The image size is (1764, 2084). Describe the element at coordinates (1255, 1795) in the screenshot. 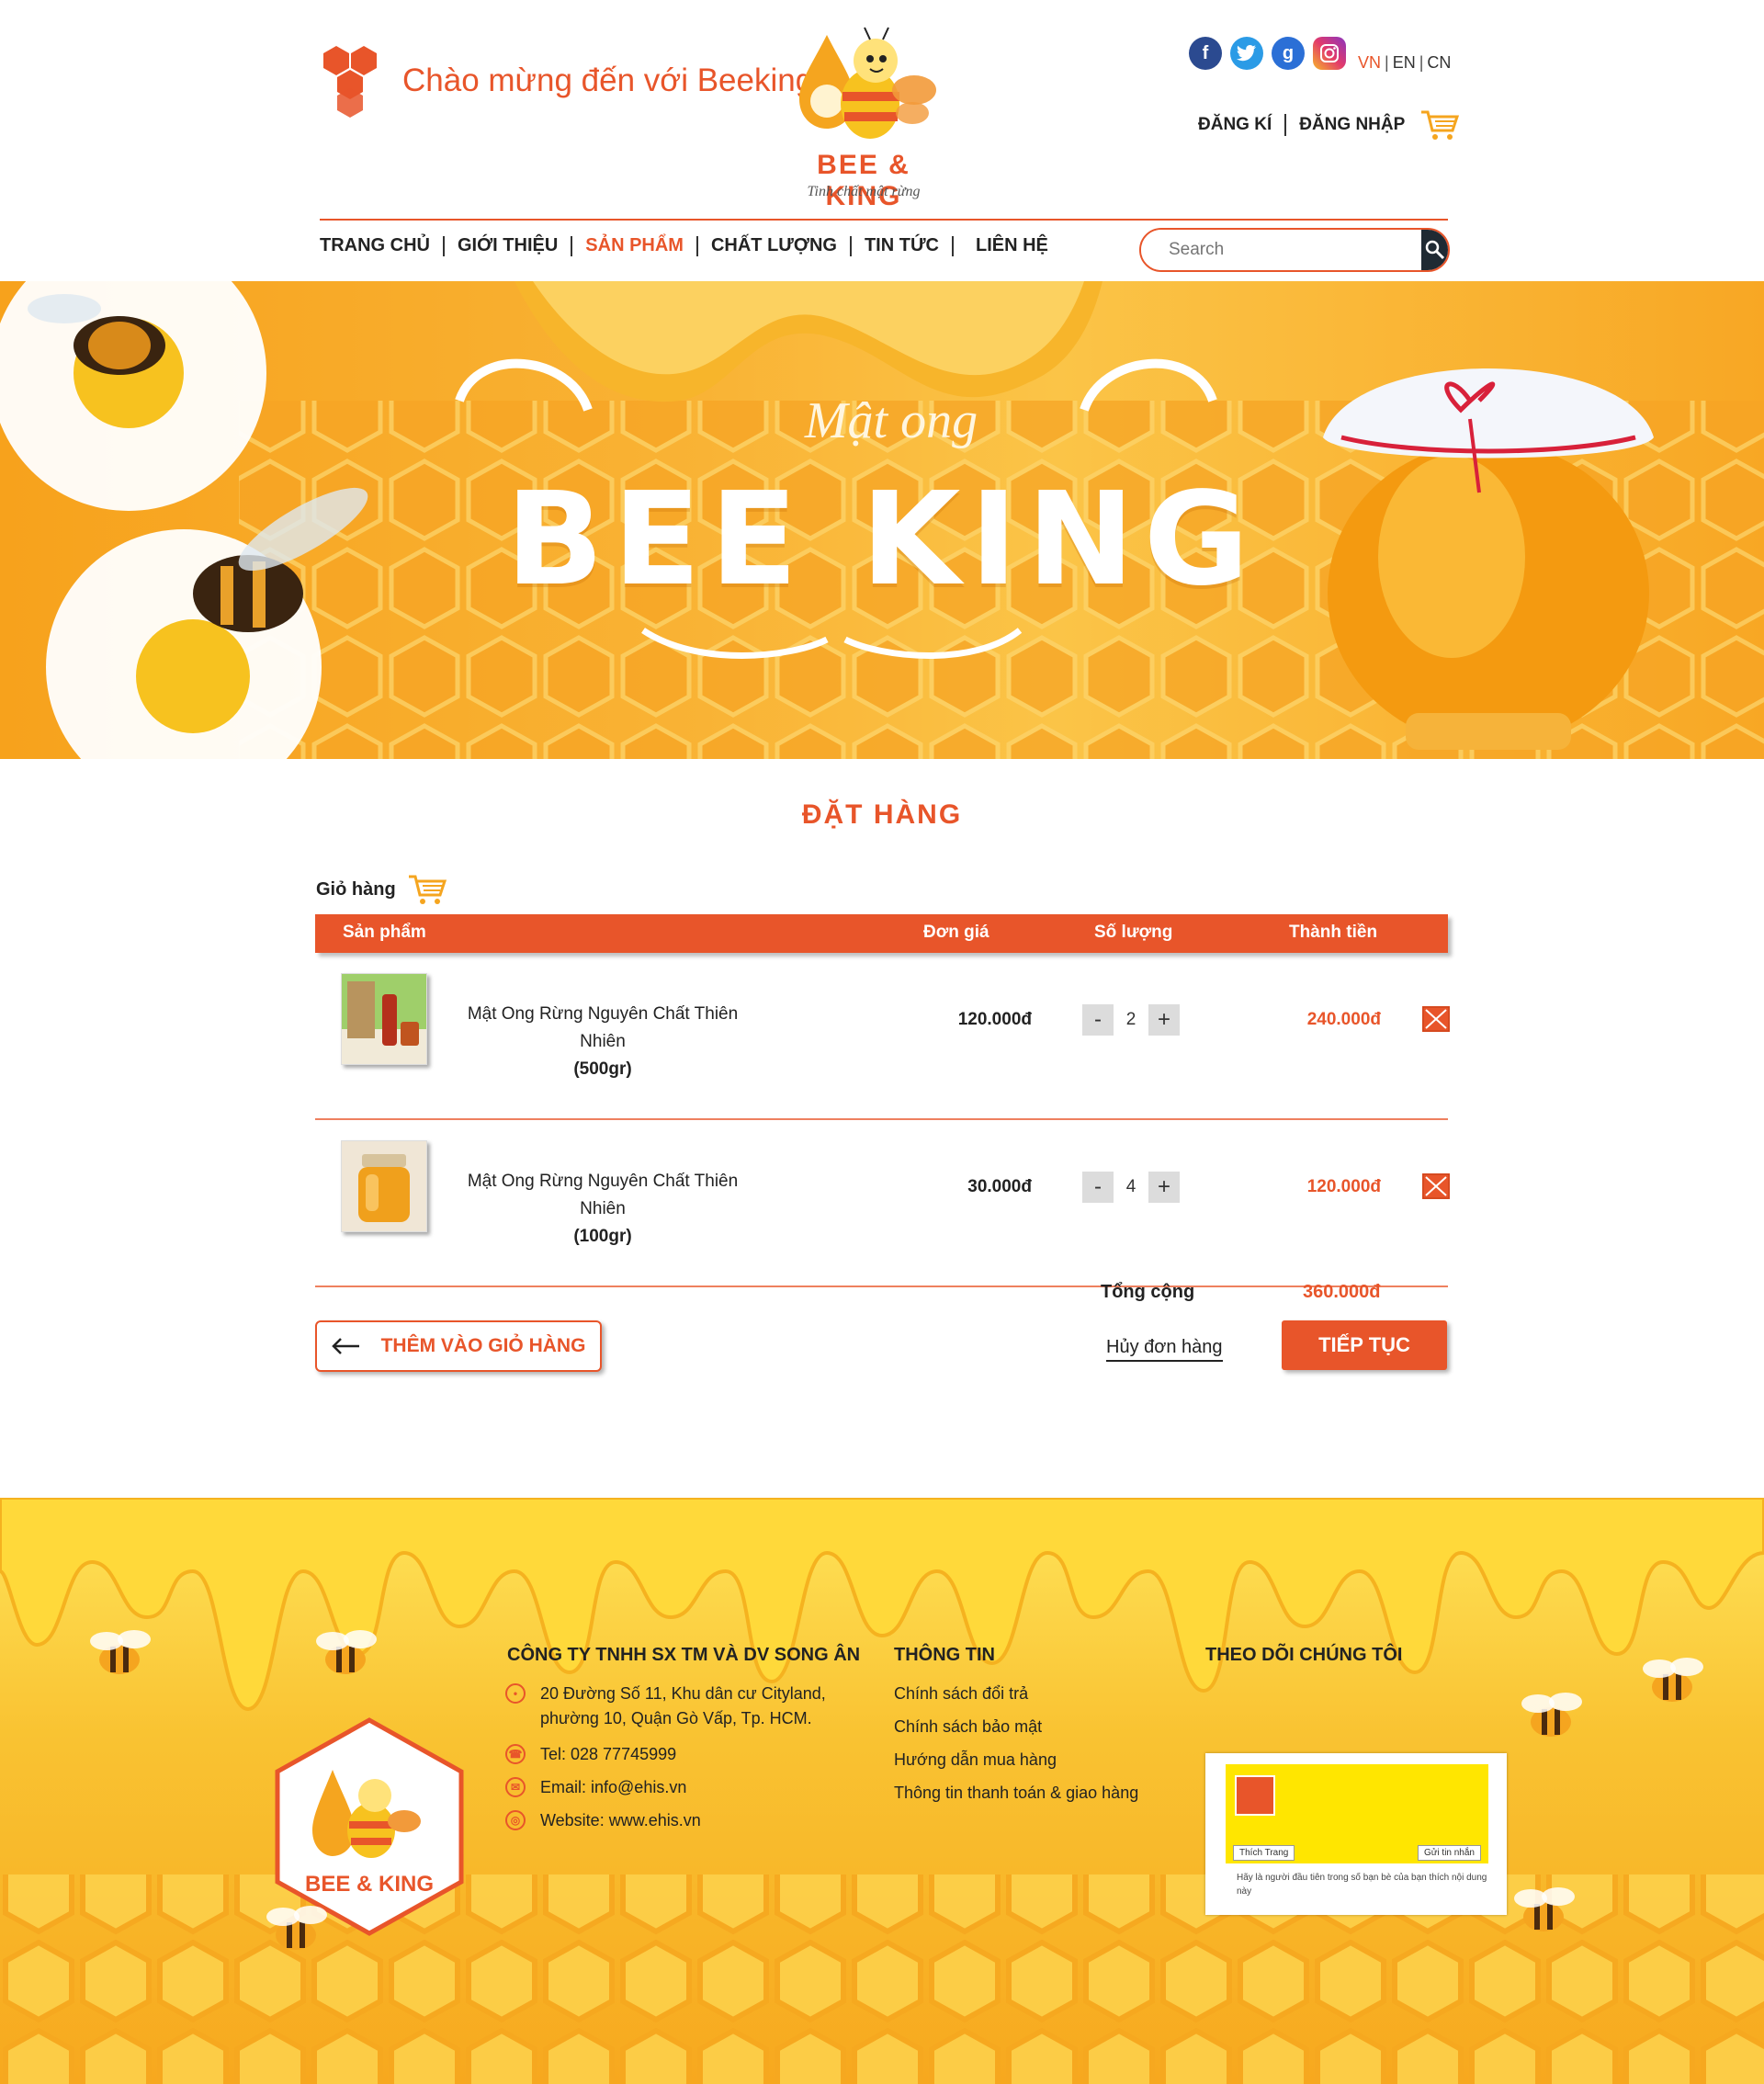

I see `facebook-page-avatar` at that location.